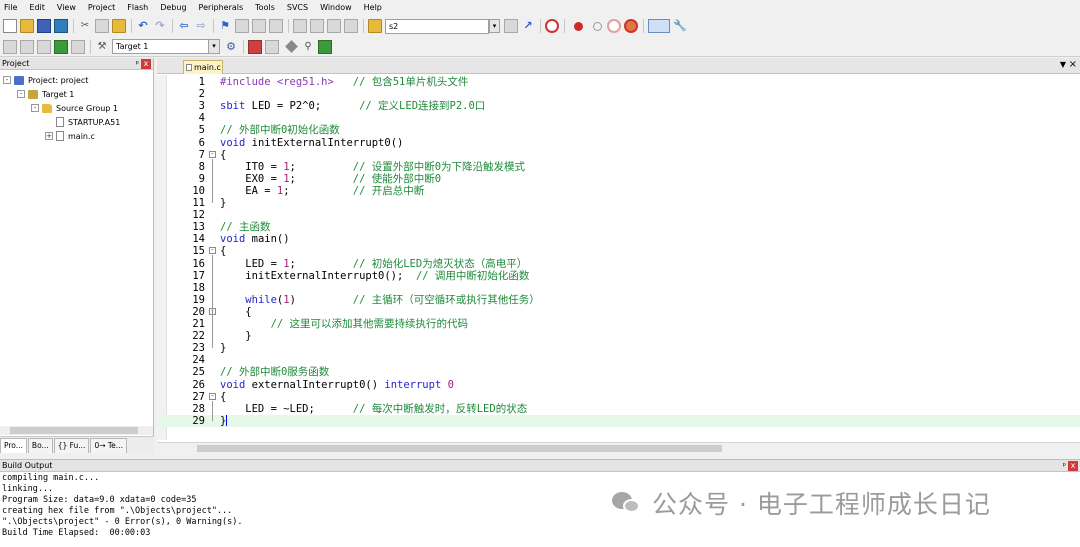 Image resolution: width=1080 pixels, height=547 pixels. What do you see at coordinates (44, 46) in the screenshot?
I see `rebuild-icon` at bounding box center [44, 46].